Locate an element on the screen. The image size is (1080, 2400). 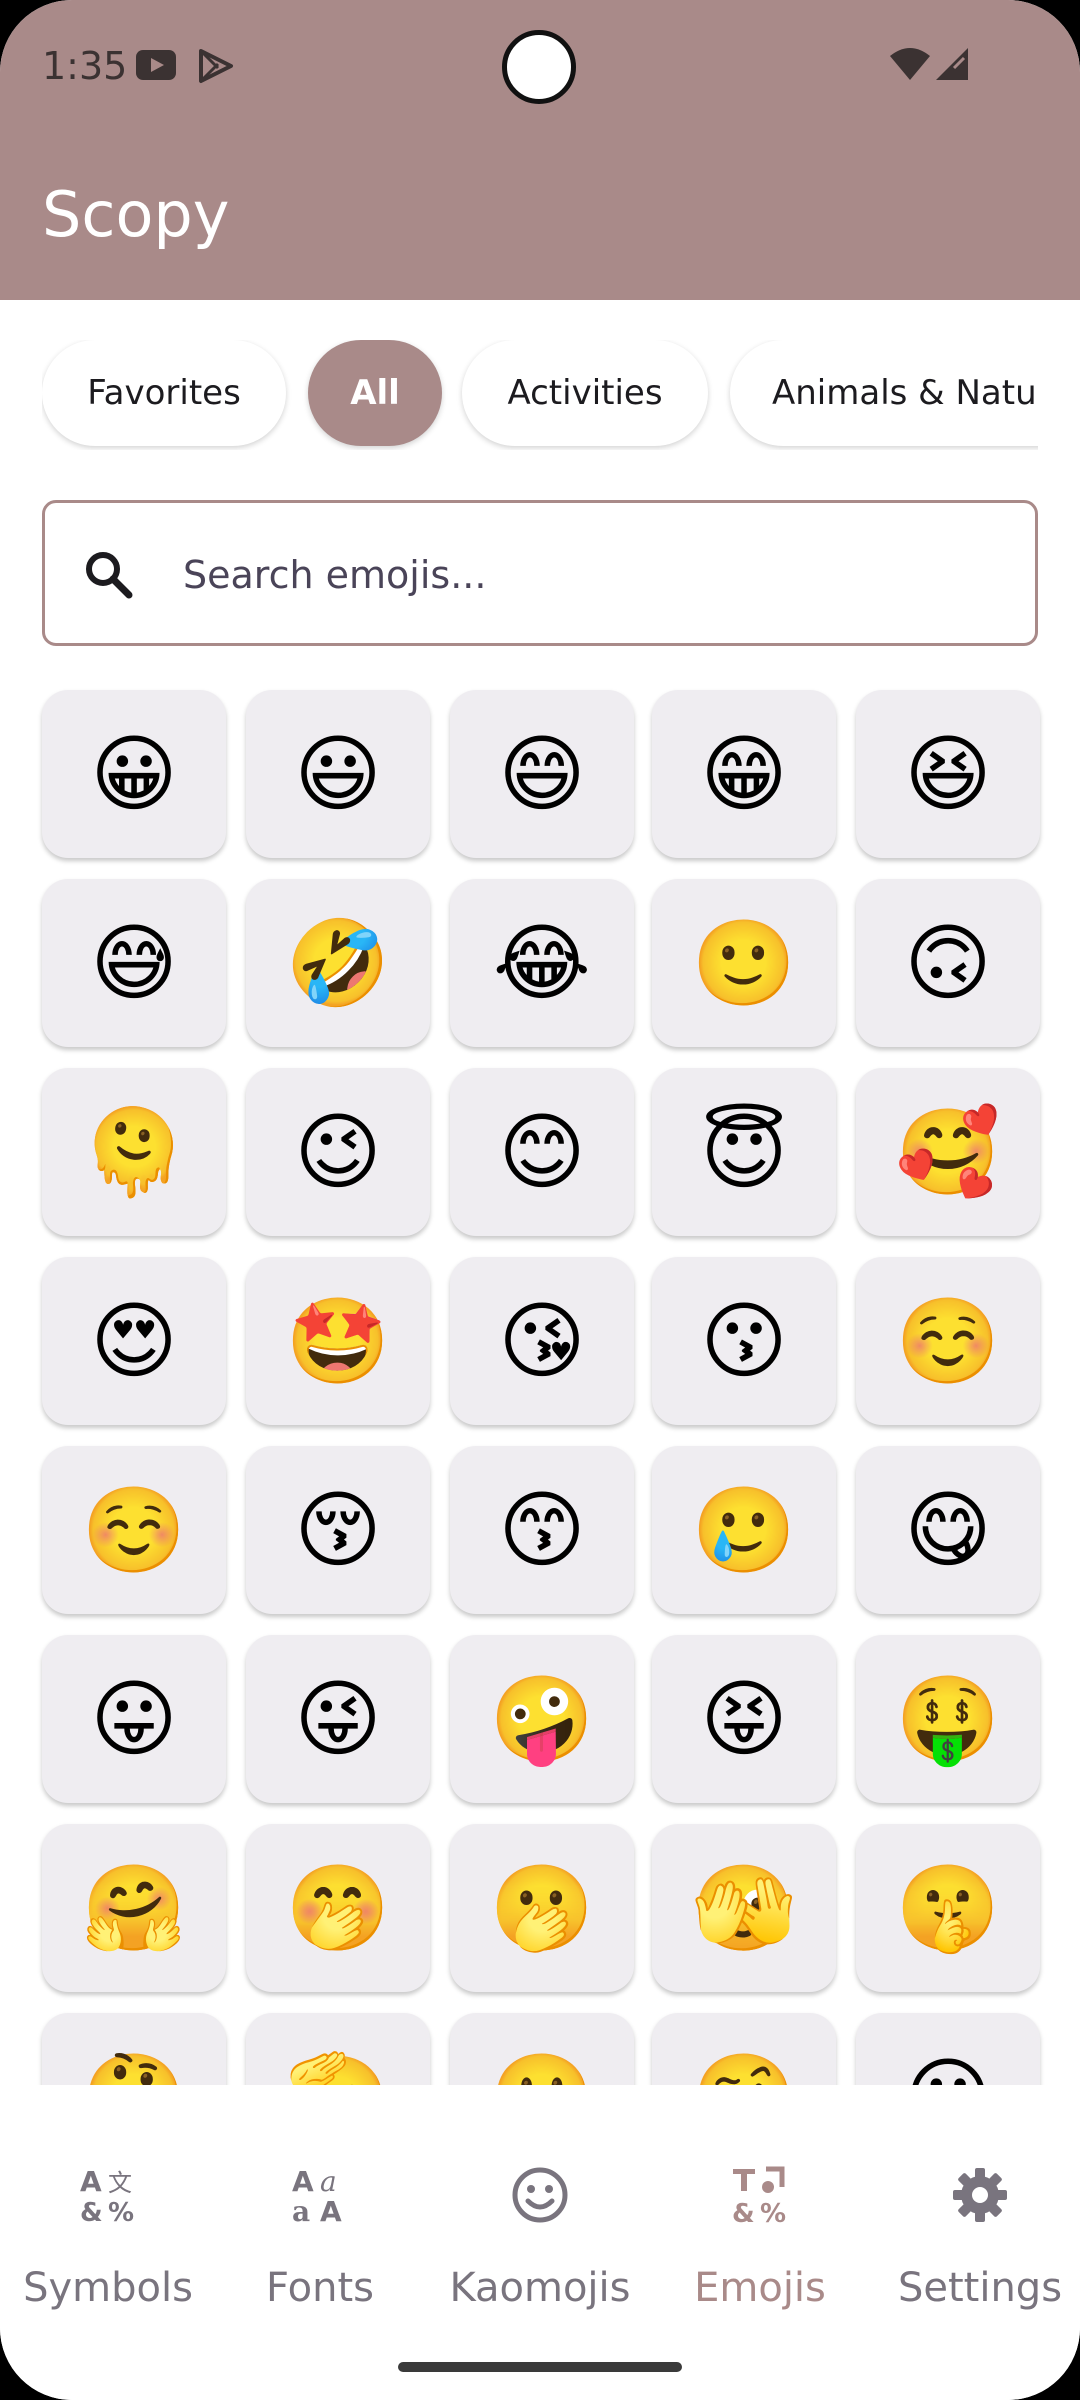
svg-text: 文 is located at coordinates (120, 2183).